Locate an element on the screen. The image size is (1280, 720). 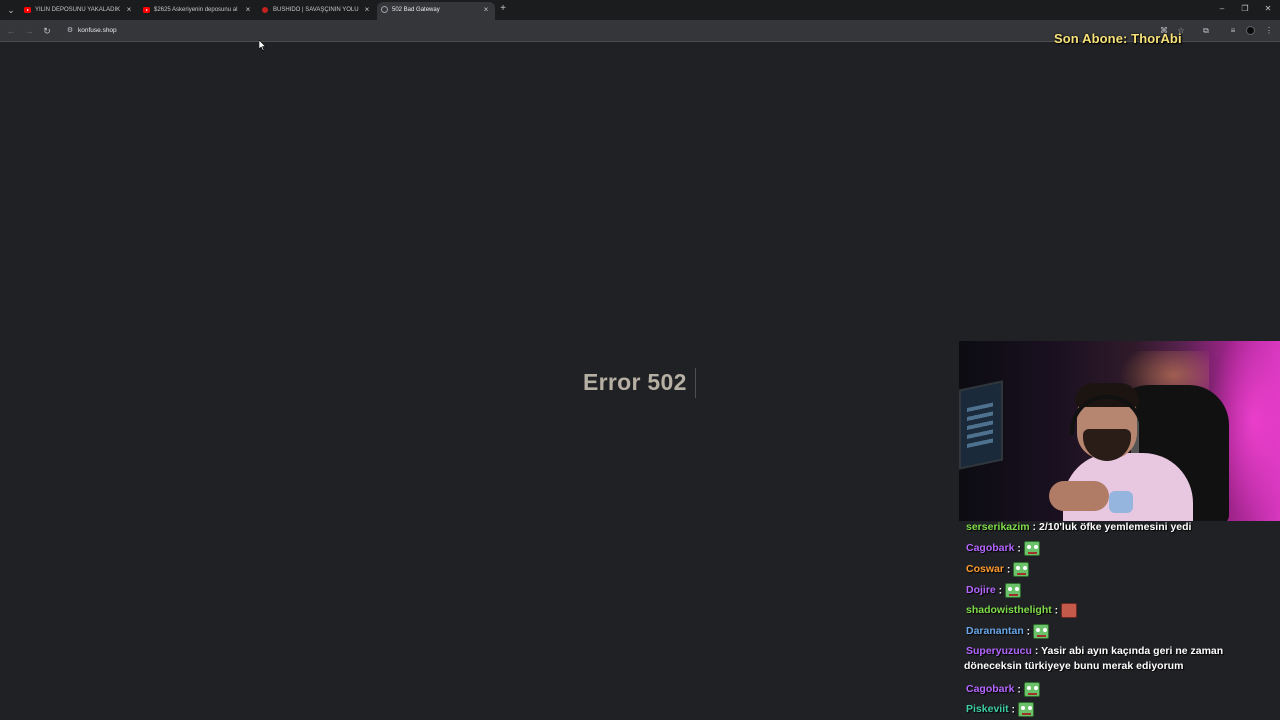
error-message: Error 502 is located at coordinates (635, 382).